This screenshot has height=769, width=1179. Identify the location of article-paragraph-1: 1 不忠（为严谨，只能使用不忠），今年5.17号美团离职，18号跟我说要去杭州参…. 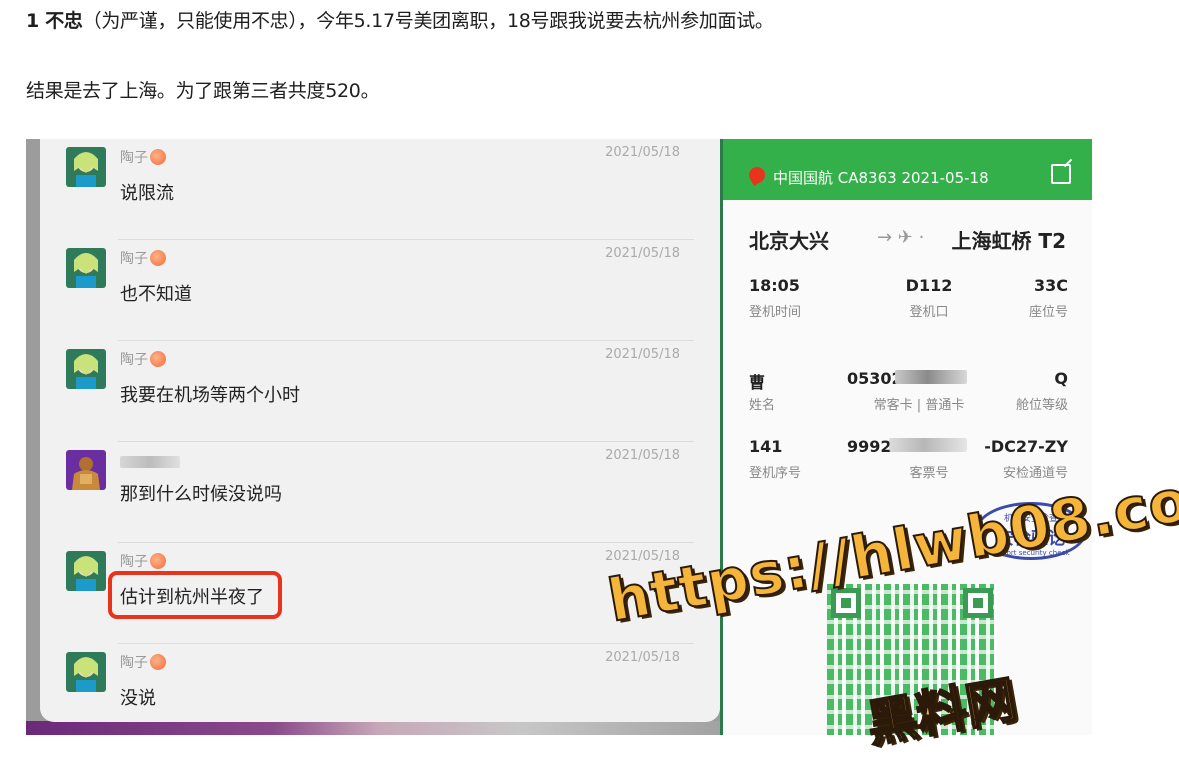
(400, 19).